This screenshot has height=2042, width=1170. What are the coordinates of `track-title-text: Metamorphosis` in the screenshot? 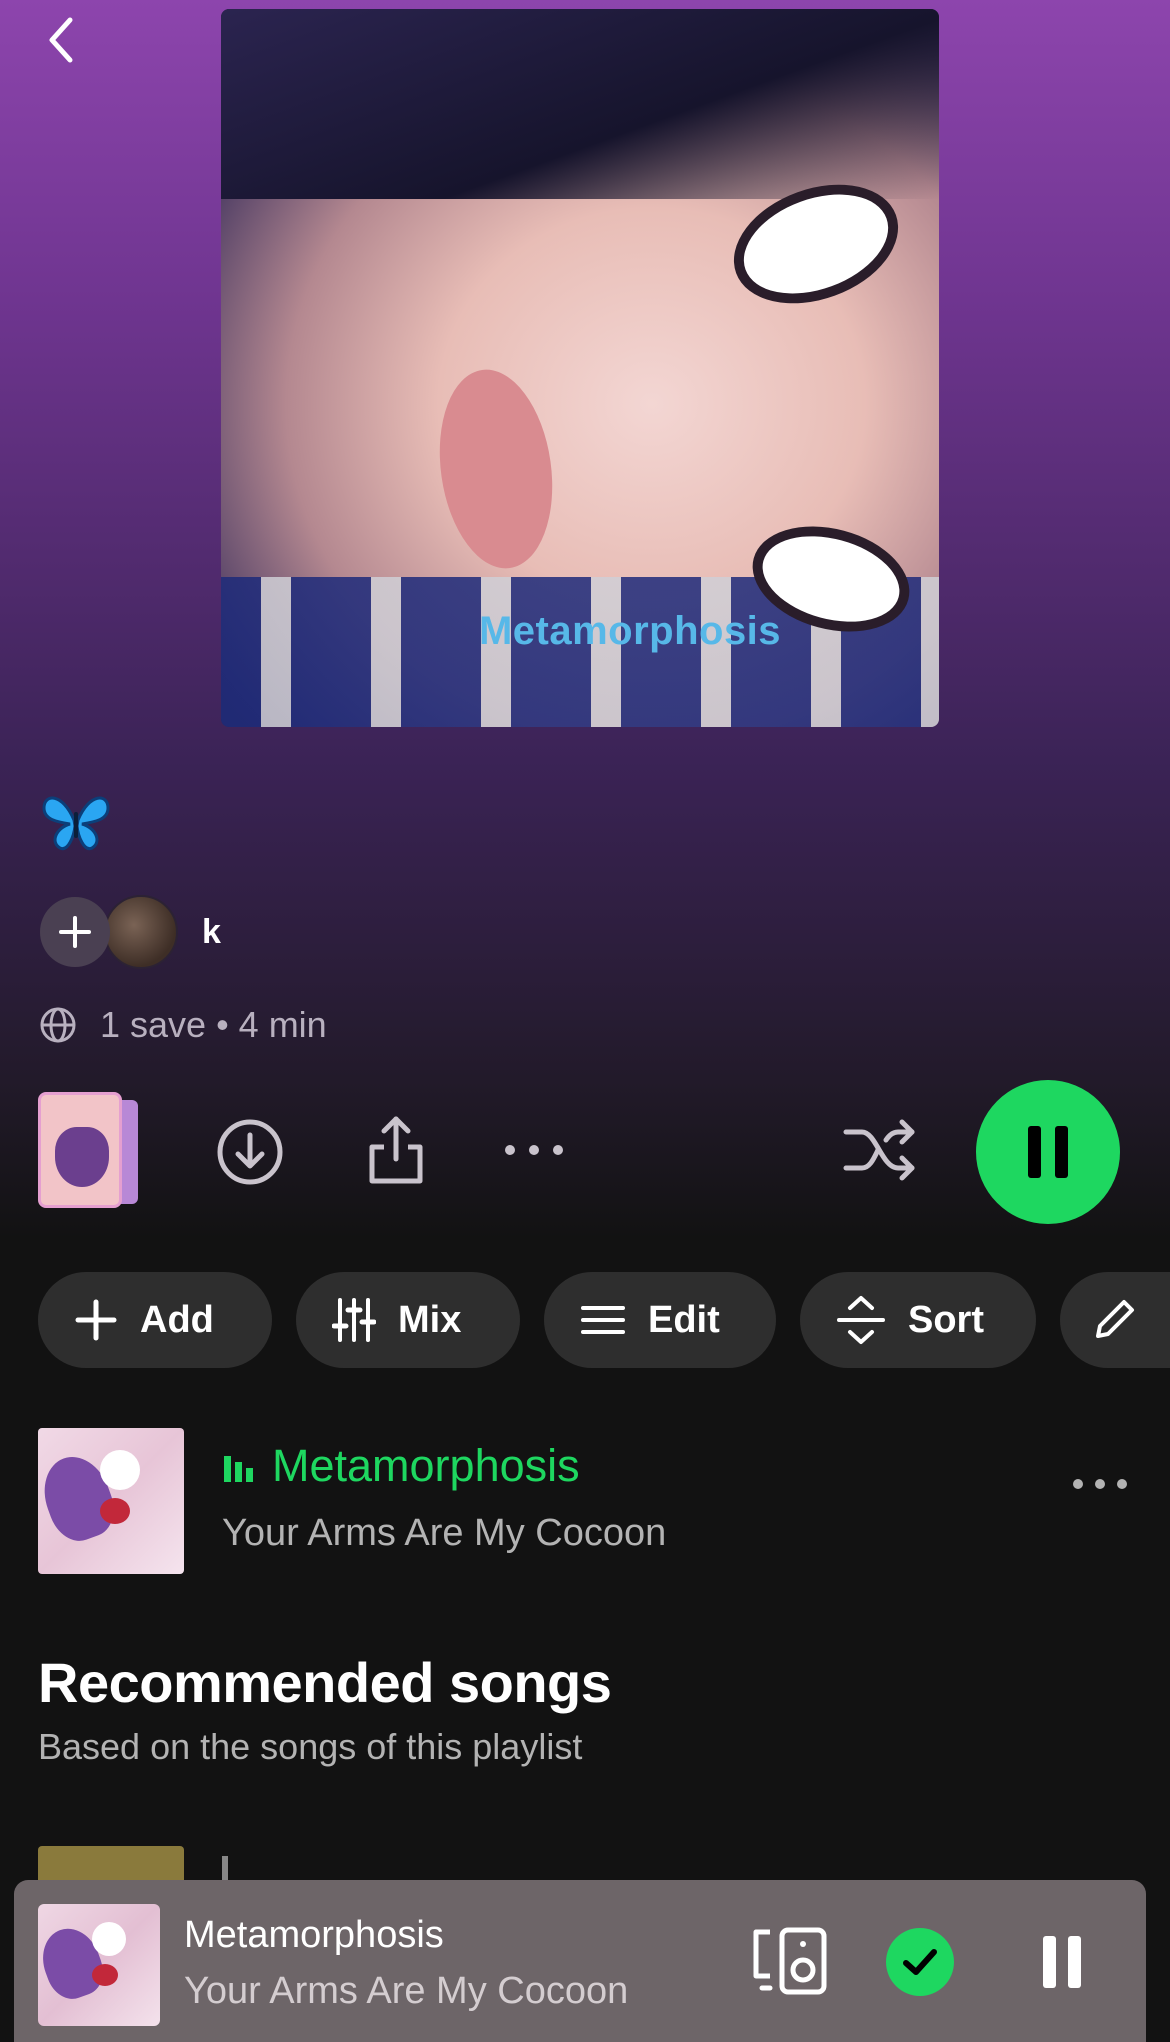 It's located at (426, 1465).